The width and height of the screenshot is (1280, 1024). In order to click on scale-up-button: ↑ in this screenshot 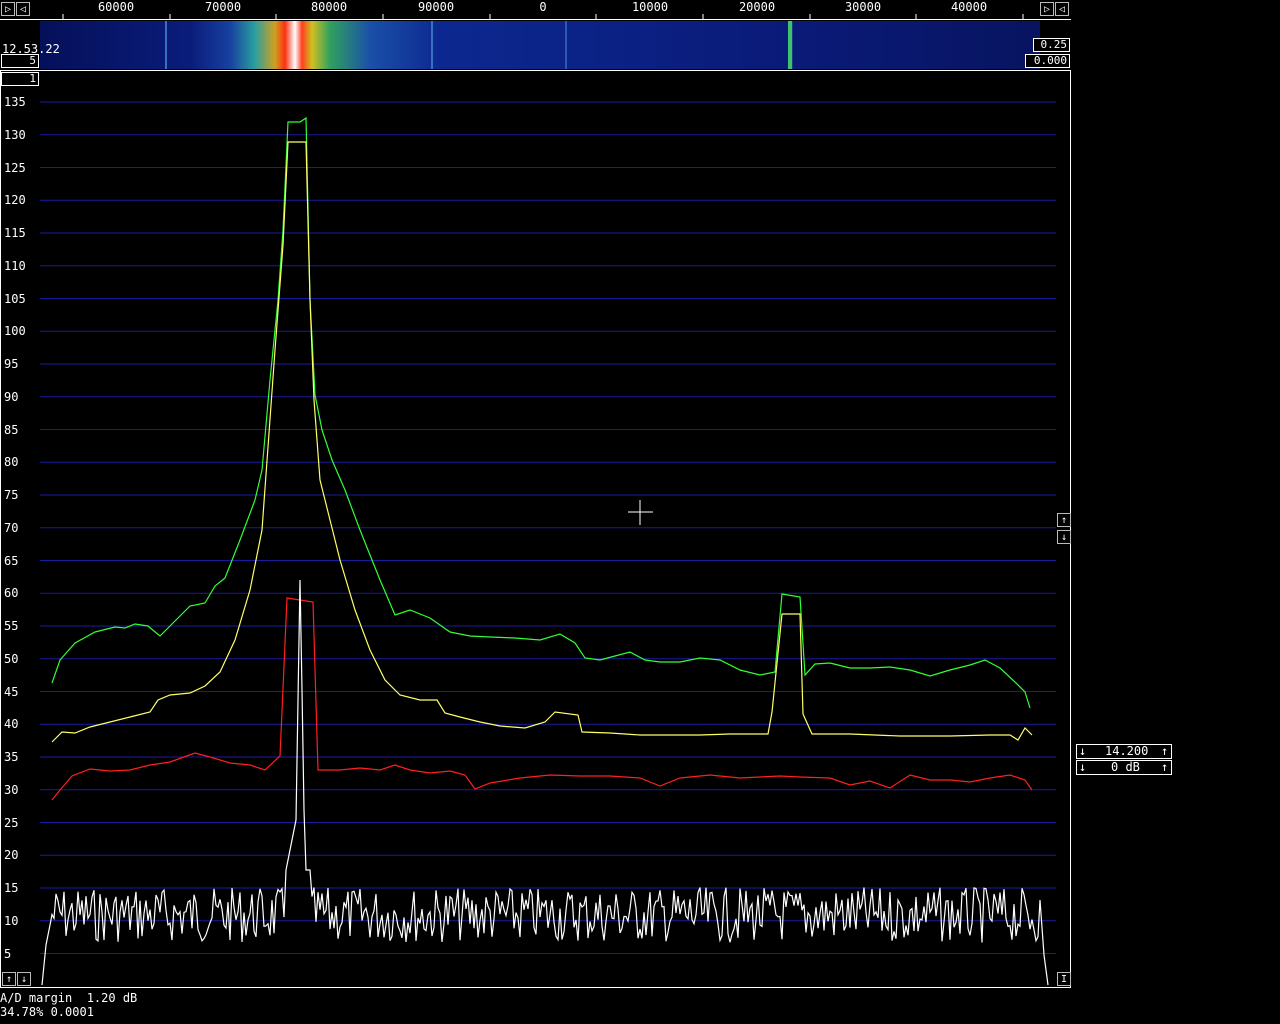, I will do `click(1064, 520)`.